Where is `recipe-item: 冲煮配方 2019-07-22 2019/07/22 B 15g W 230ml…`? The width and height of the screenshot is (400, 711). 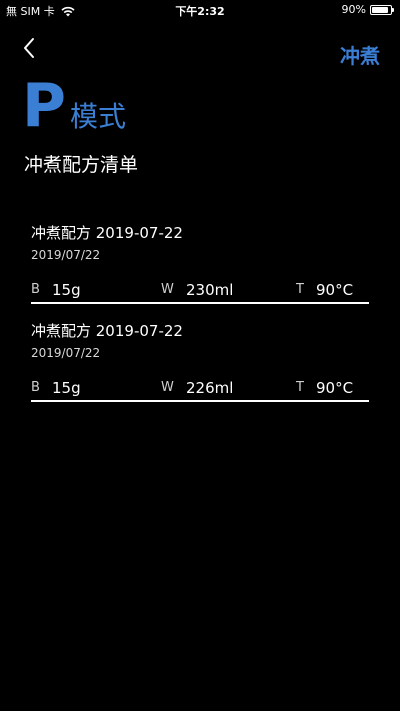 recipe-item: 冲煮配方 2019-07-22 2019/07/22 B 15g W 230ml… is located at coordinates (200, 271).